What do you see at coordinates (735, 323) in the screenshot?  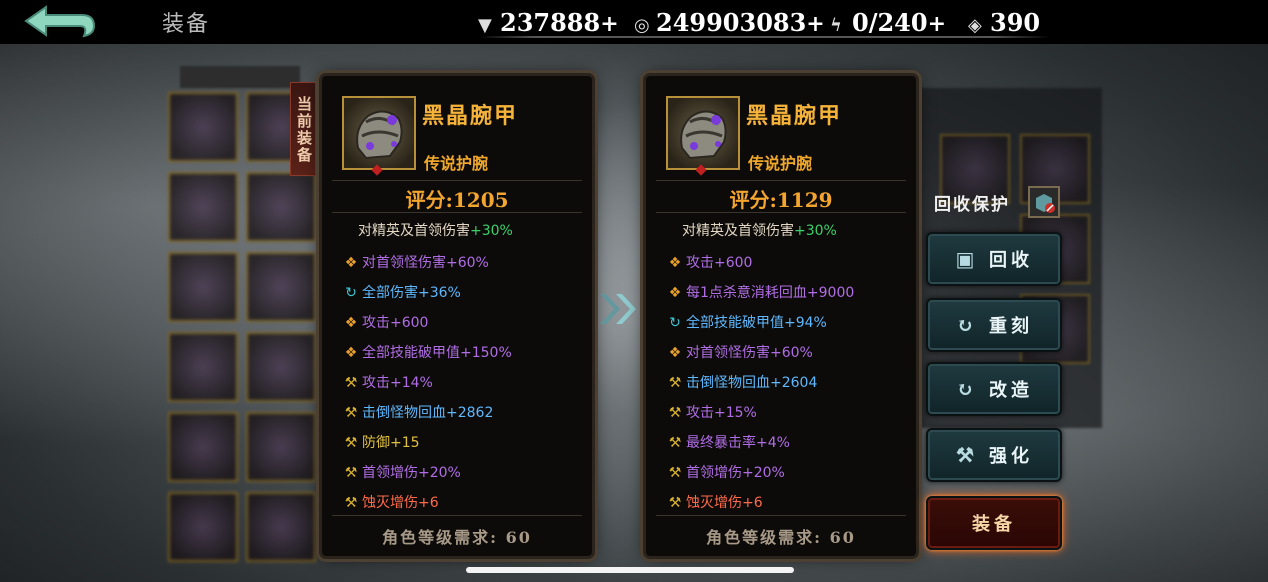 I see `stat-label: 全部技能破甲值` at bounding box center [735, 323].